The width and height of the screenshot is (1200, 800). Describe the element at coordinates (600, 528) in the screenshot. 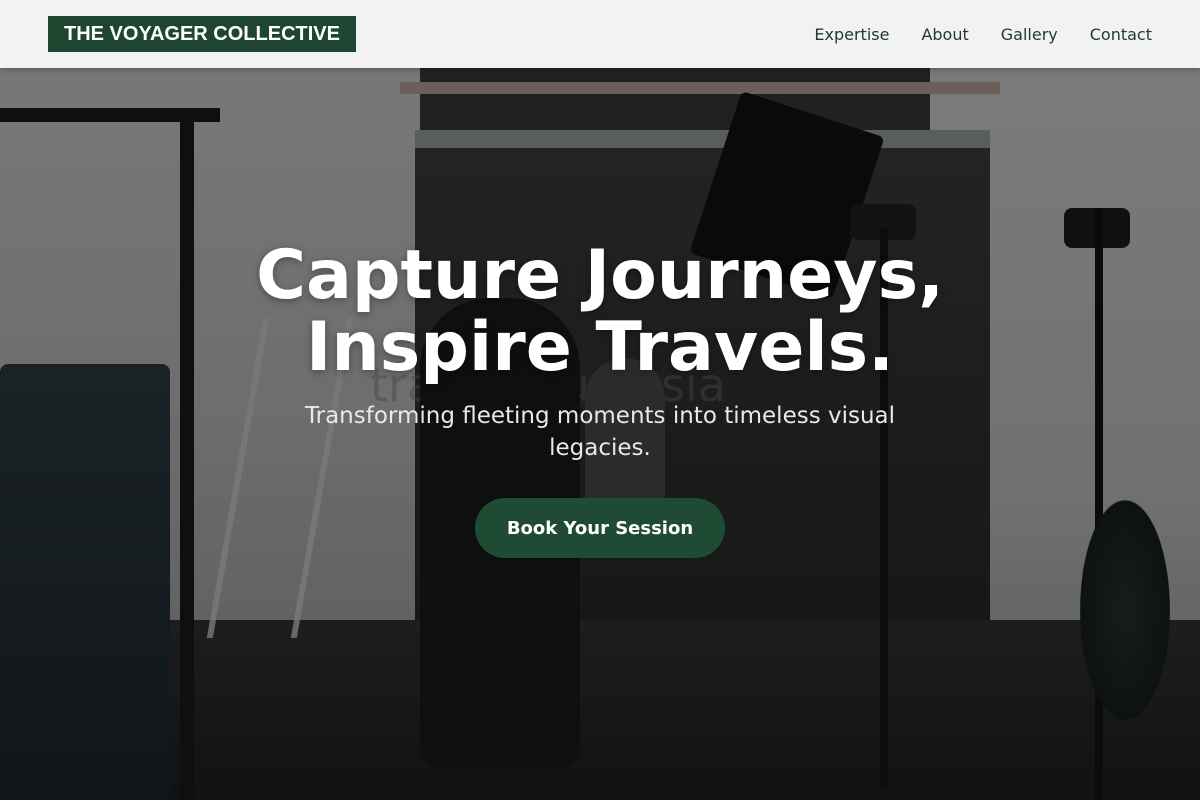

I see `book-session-button: Book Your Session` at that location.